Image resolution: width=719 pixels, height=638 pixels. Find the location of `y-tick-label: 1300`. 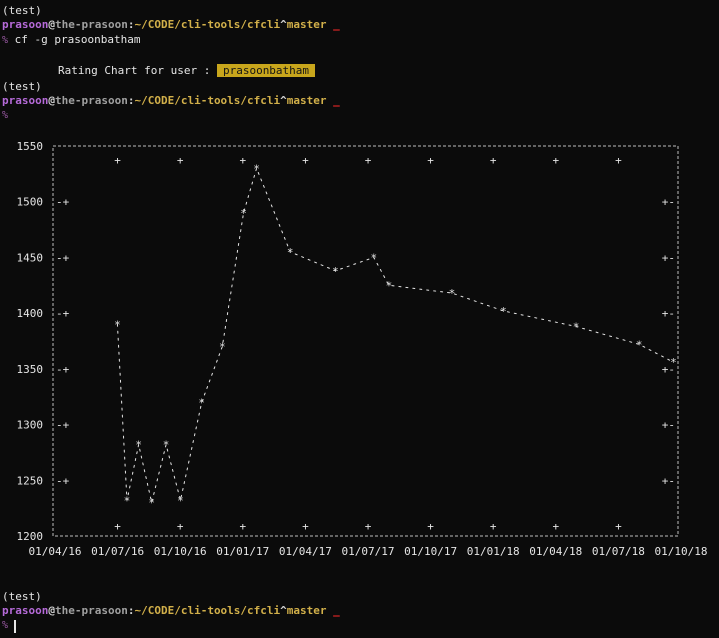

y-tick-label: 1300 is located at coordinates (30, 425).